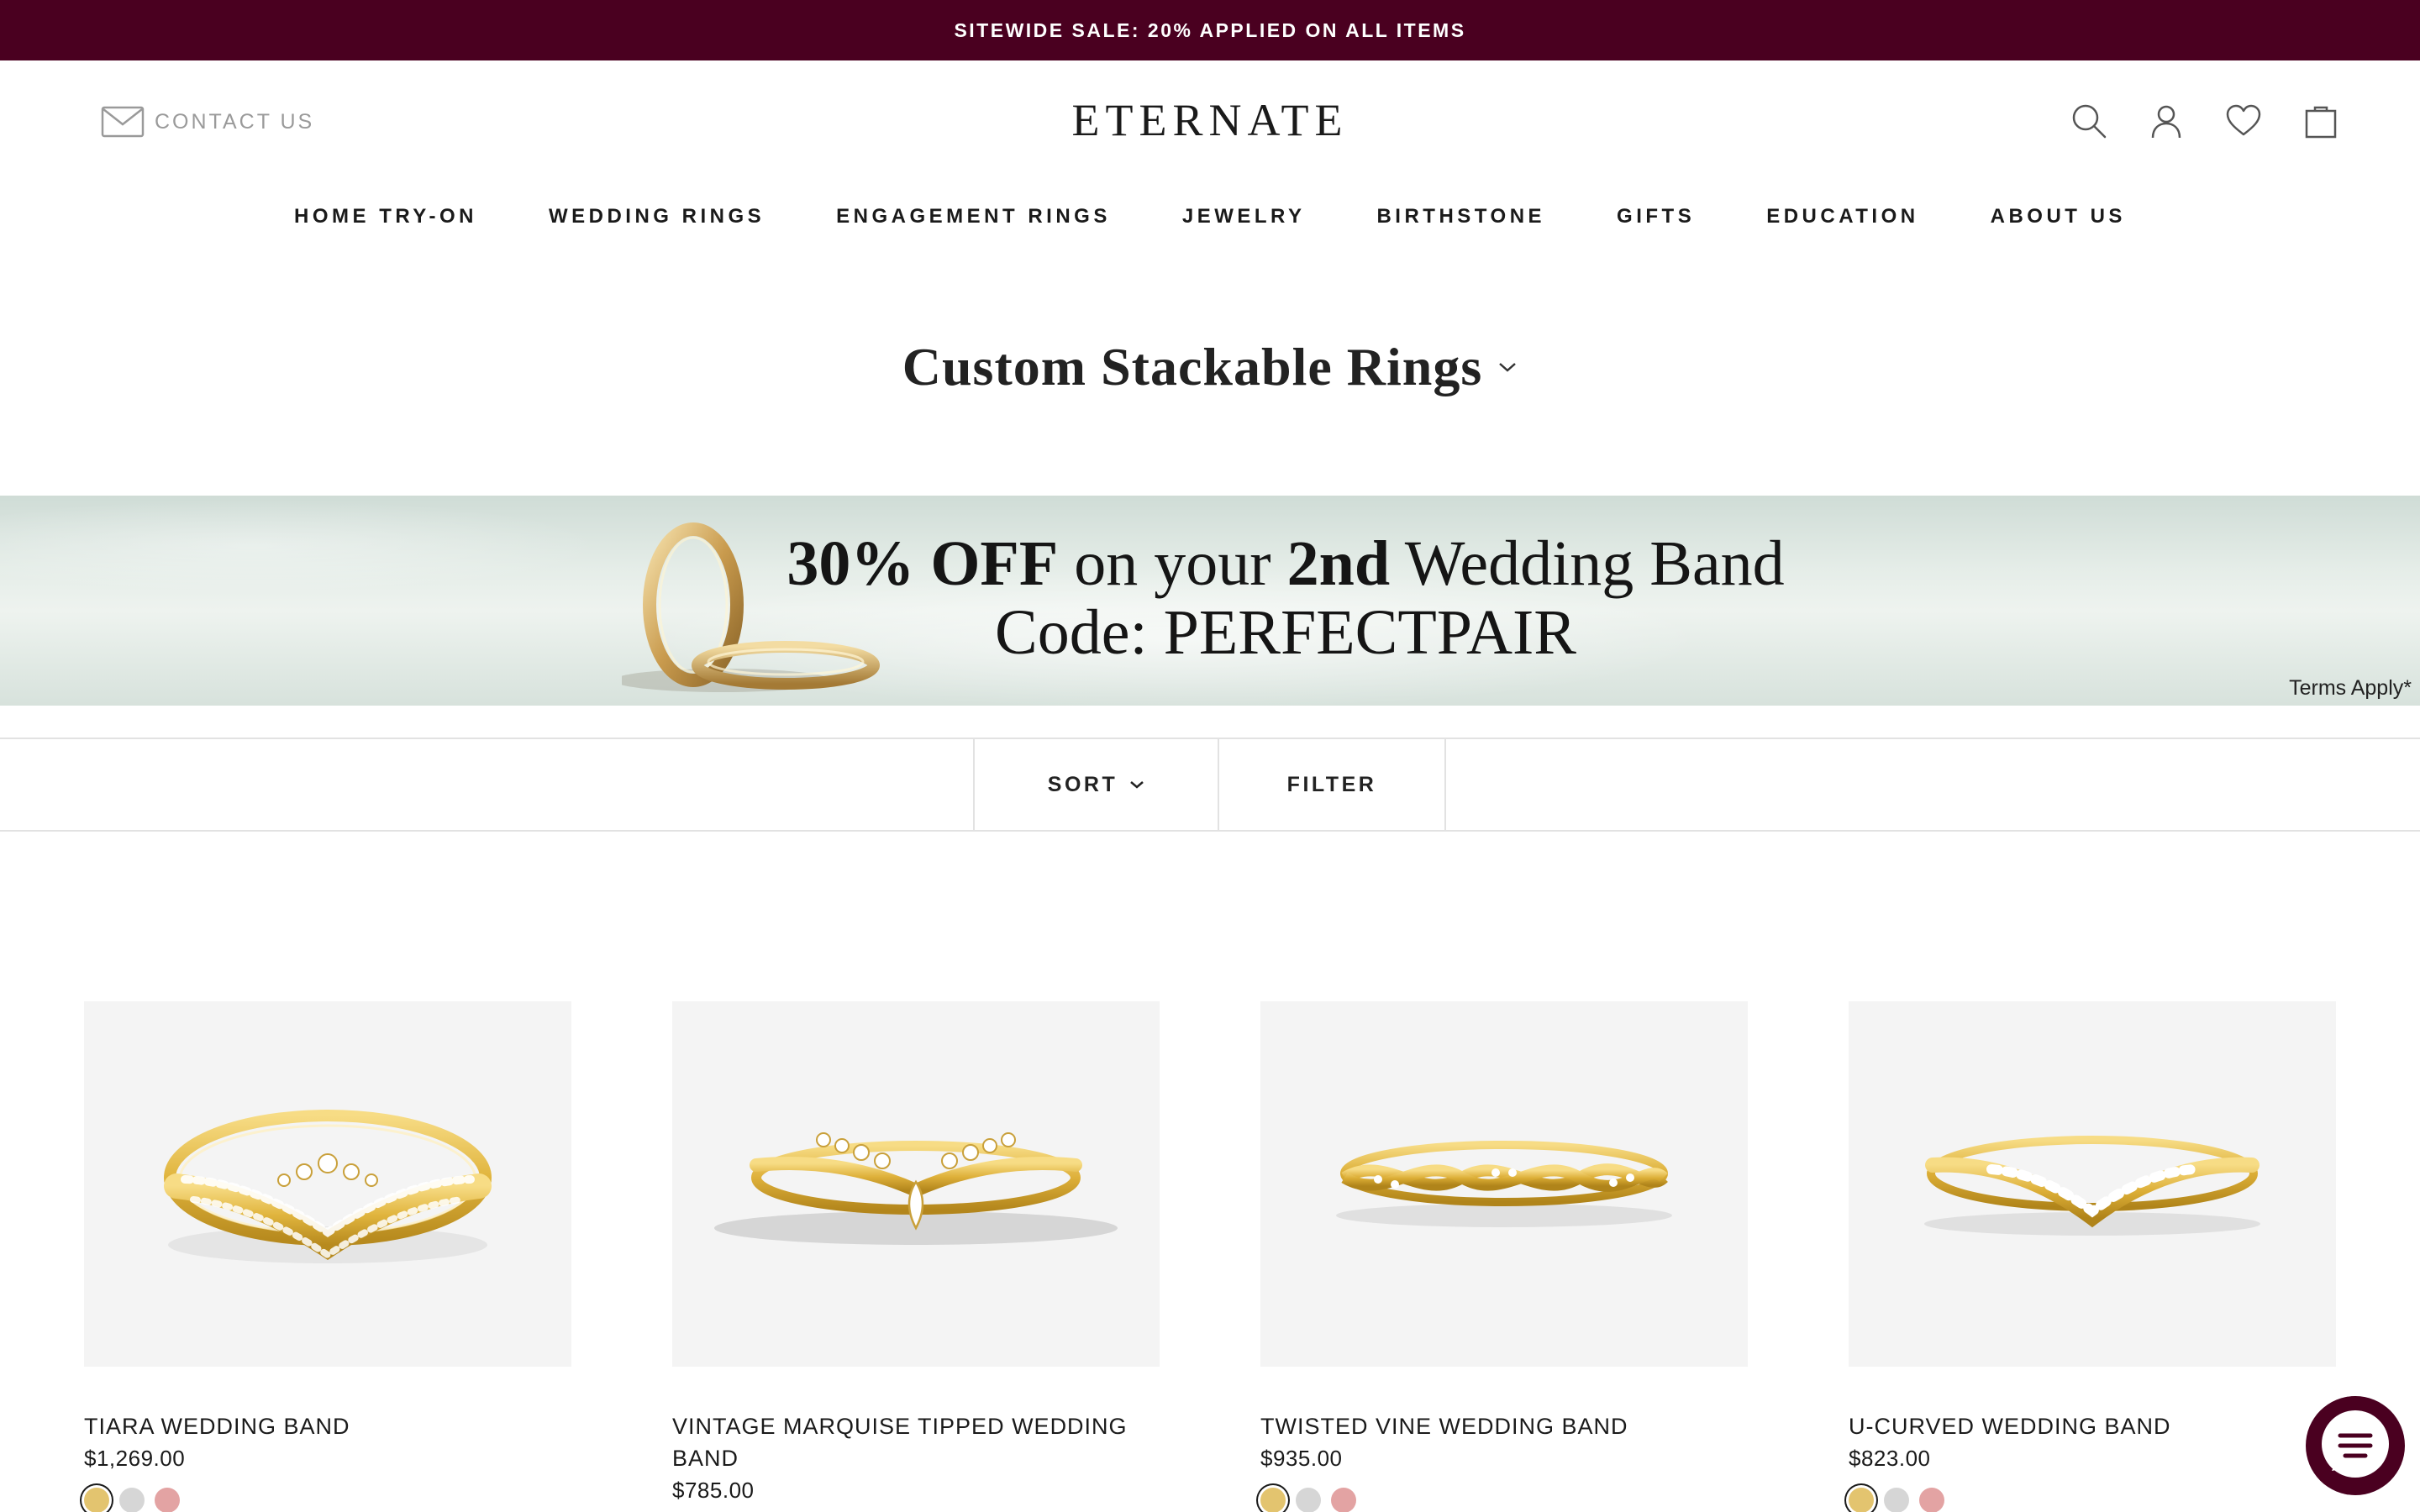 The image size is (2420, 1512). I want to click on nav-wedding-rings: WEDDING RINGS, so click(657, 216).